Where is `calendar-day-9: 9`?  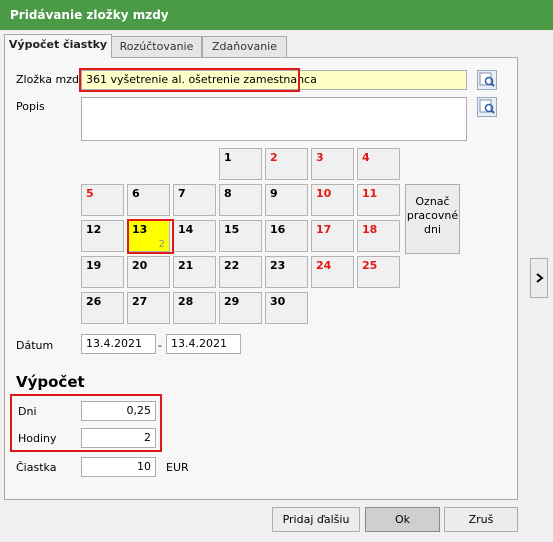
calendar-day-9: 9 is located at coordinates (286, 200).